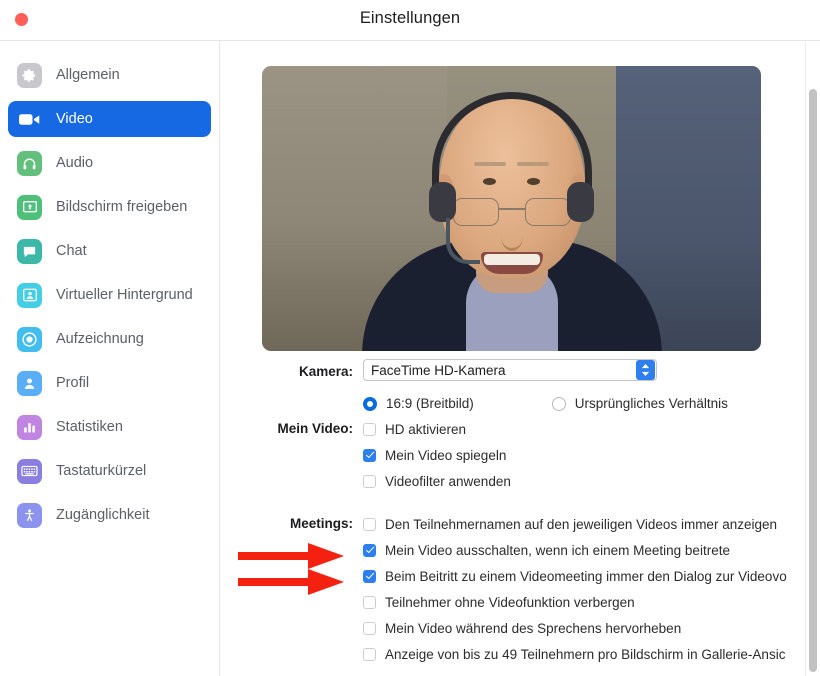 The image size is (820, 676). Describe the element at coordinates (321, 523) in the screenshot. I see `meetings-label: Meetings:` at that location.